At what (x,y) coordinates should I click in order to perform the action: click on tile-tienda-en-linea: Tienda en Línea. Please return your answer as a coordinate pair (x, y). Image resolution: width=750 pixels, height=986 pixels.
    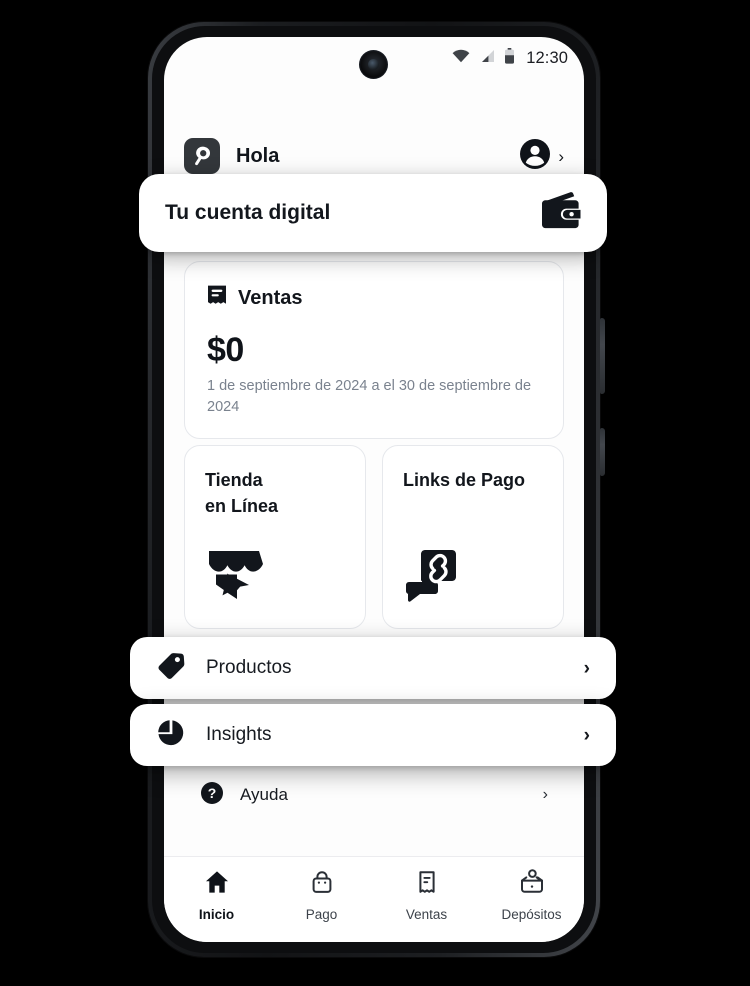
    Looking at the image, I should click on (275, 537).